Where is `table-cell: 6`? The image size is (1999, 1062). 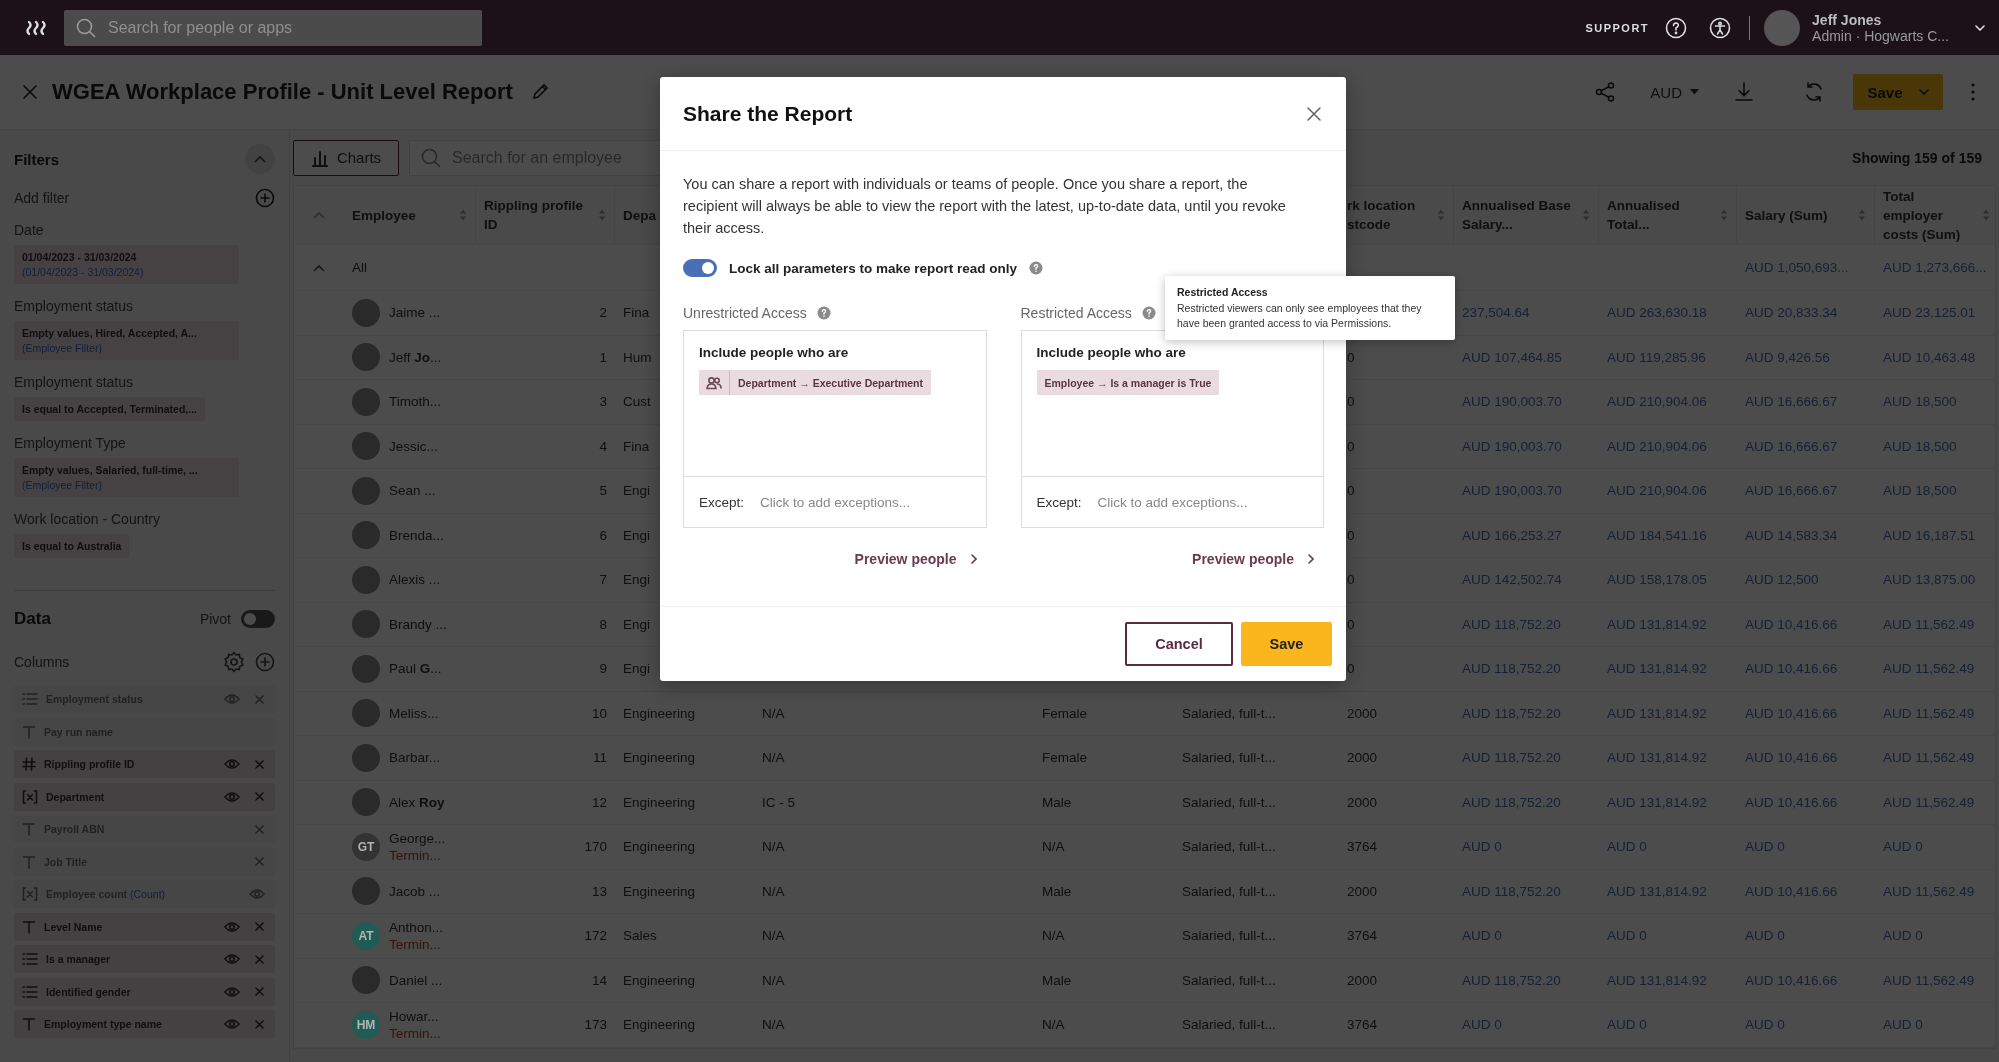
table-cell: 6 is located at coordinates (603, 535).